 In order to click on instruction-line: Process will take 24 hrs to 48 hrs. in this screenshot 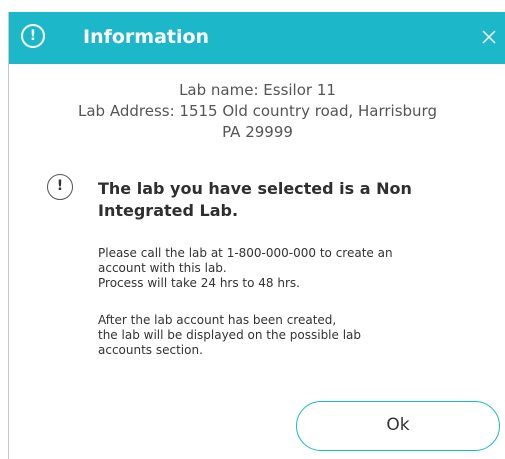, I will do `click(199, 283)`.